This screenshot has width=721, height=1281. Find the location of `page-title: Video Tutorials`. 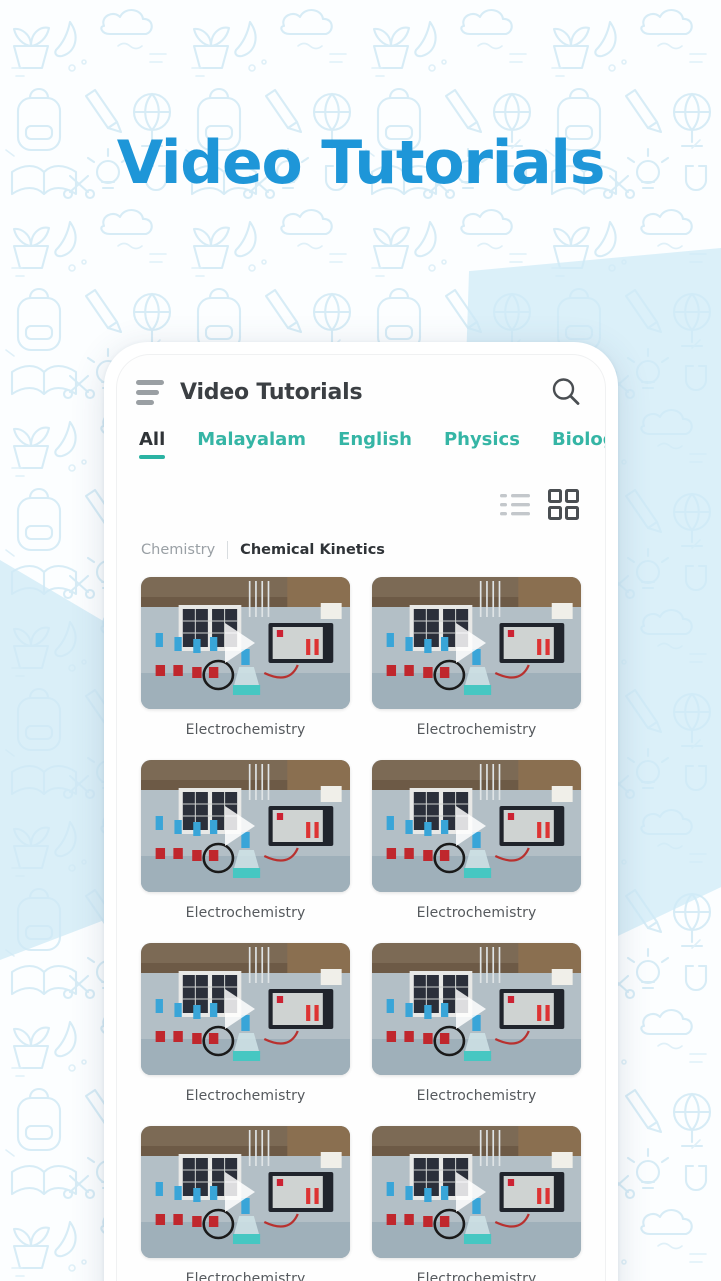

page-title: Video Tutorials is located at coordinates (361, 163).